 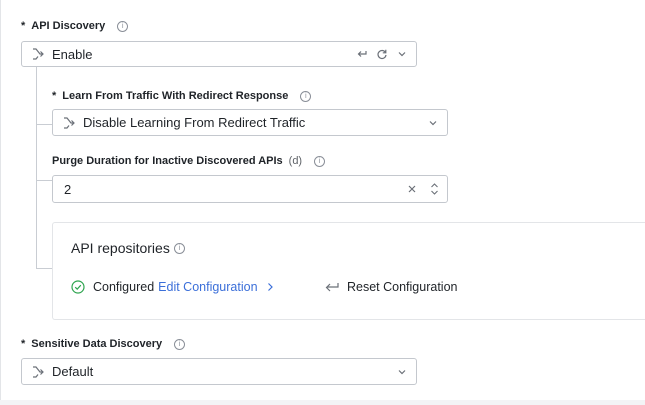 What do you see at coordinates (120, 248) in the screenshot?
I see `api-repositories-title-text: API repositories` at bounding box center [120, 248].